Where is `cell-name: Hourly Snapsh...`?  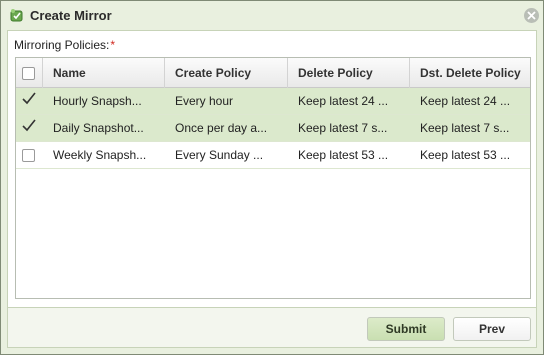
cell-name: Hourly Snapsh... is located at coordinates (97, 101).